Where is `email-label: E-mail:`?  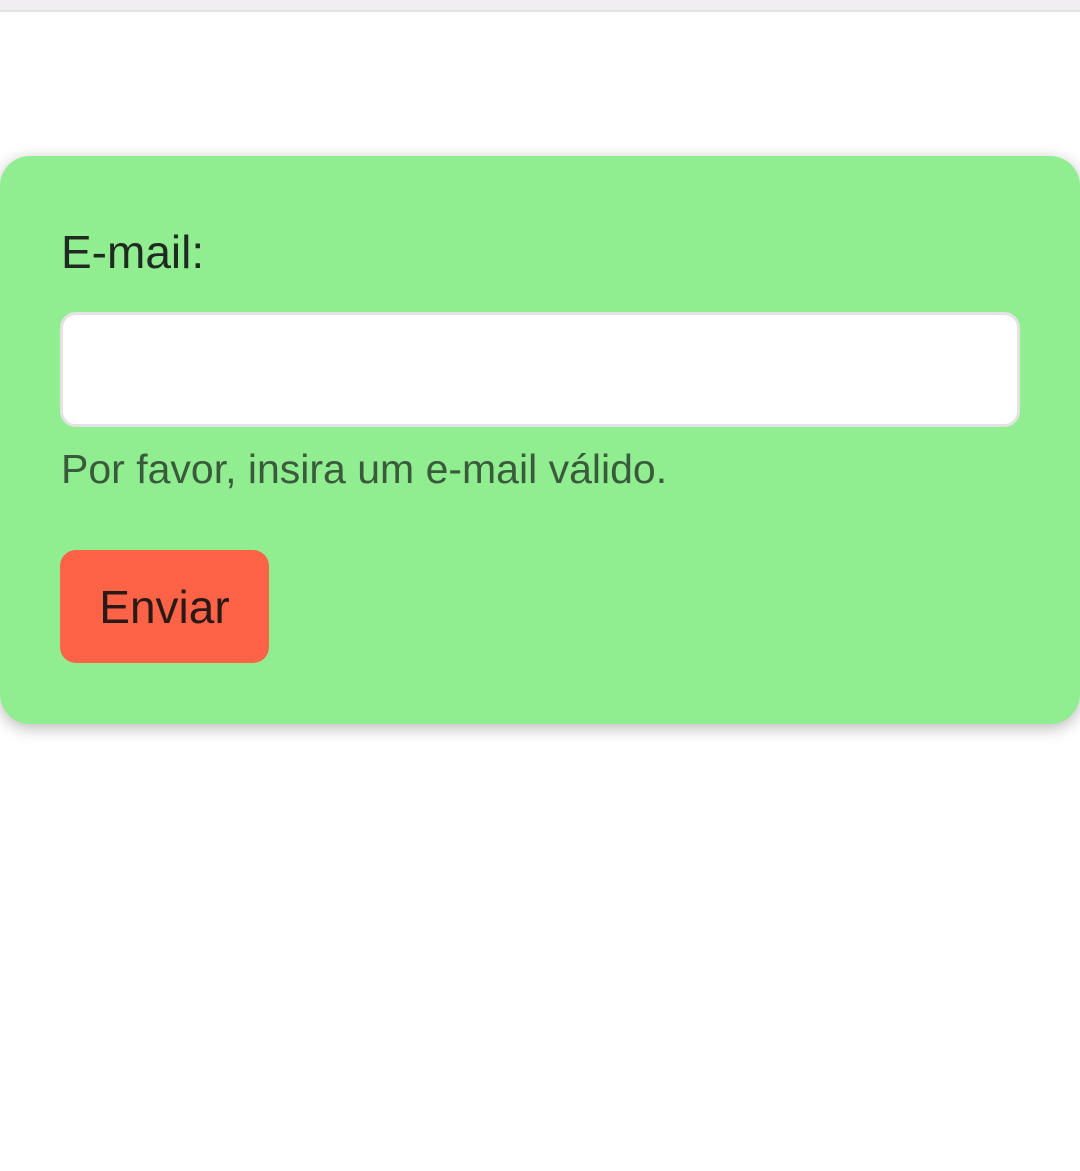
email-label: E-mail: is located at coordinates (133, 252).